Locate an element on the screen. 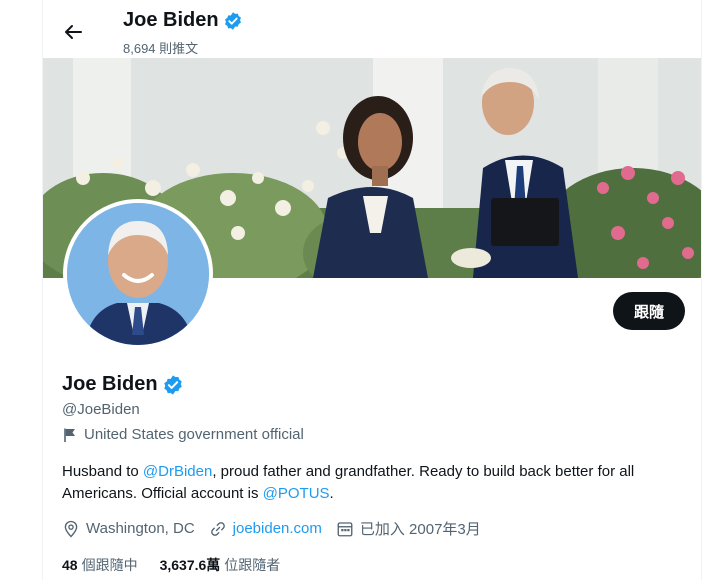 This screenshot has height=580, width=720. flag-icon is located at coordinates (69, 435).